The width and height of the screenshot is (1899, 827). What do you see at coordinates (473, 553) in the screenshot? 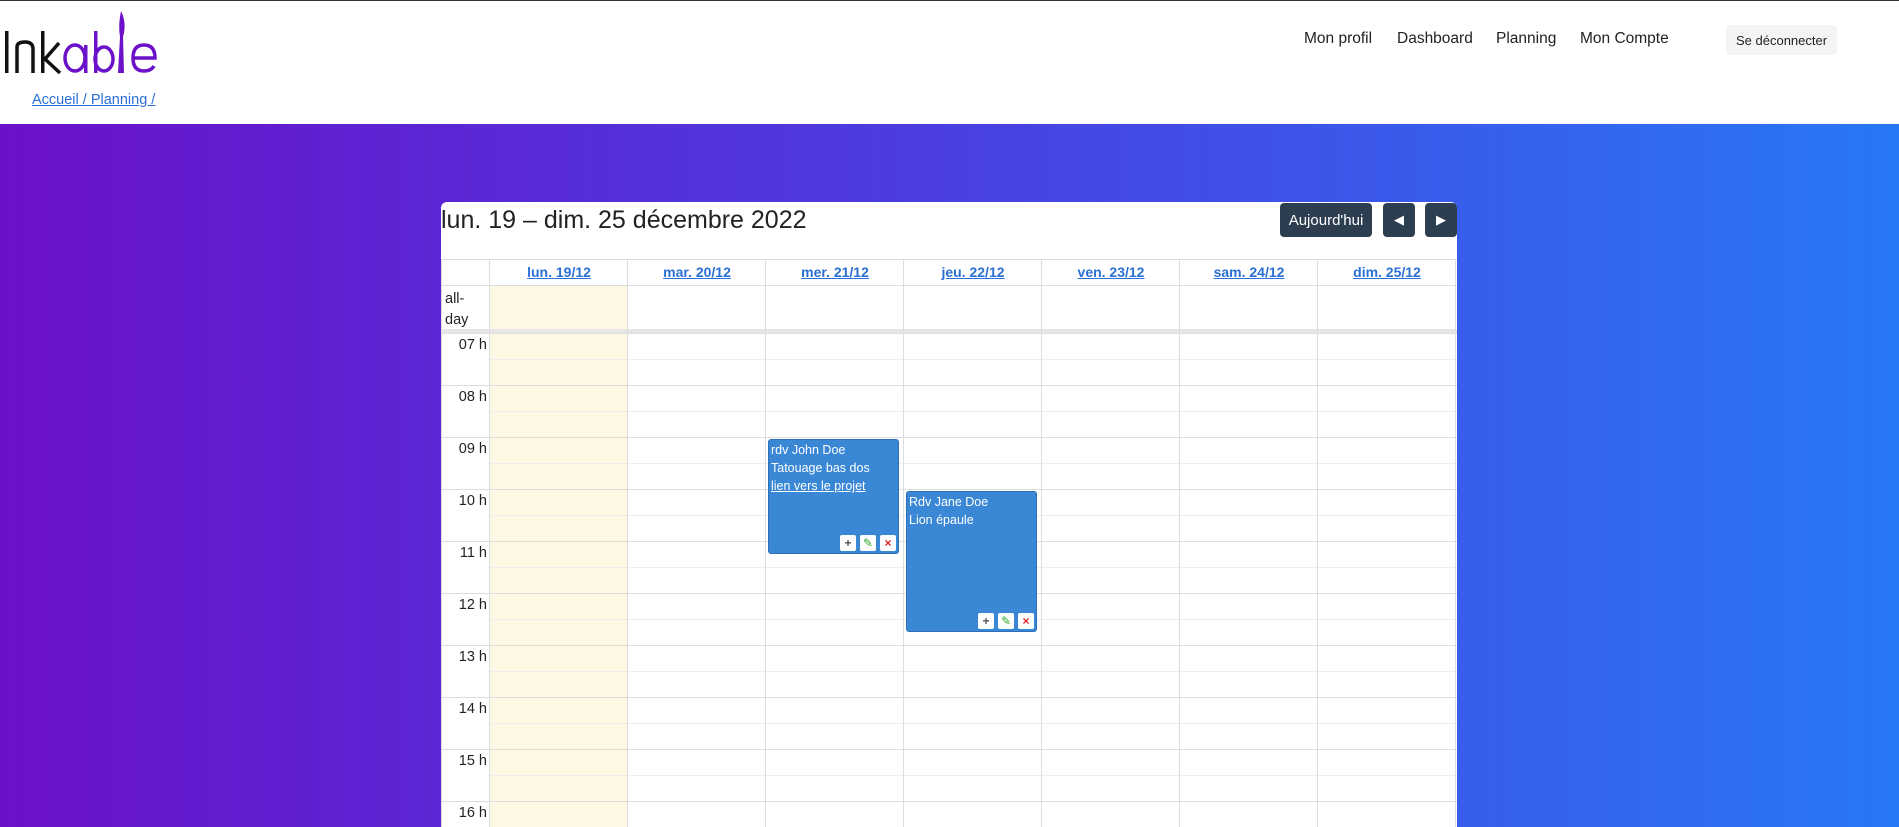
I see `hour-label: 11 h` at bounding box center [473, 553].